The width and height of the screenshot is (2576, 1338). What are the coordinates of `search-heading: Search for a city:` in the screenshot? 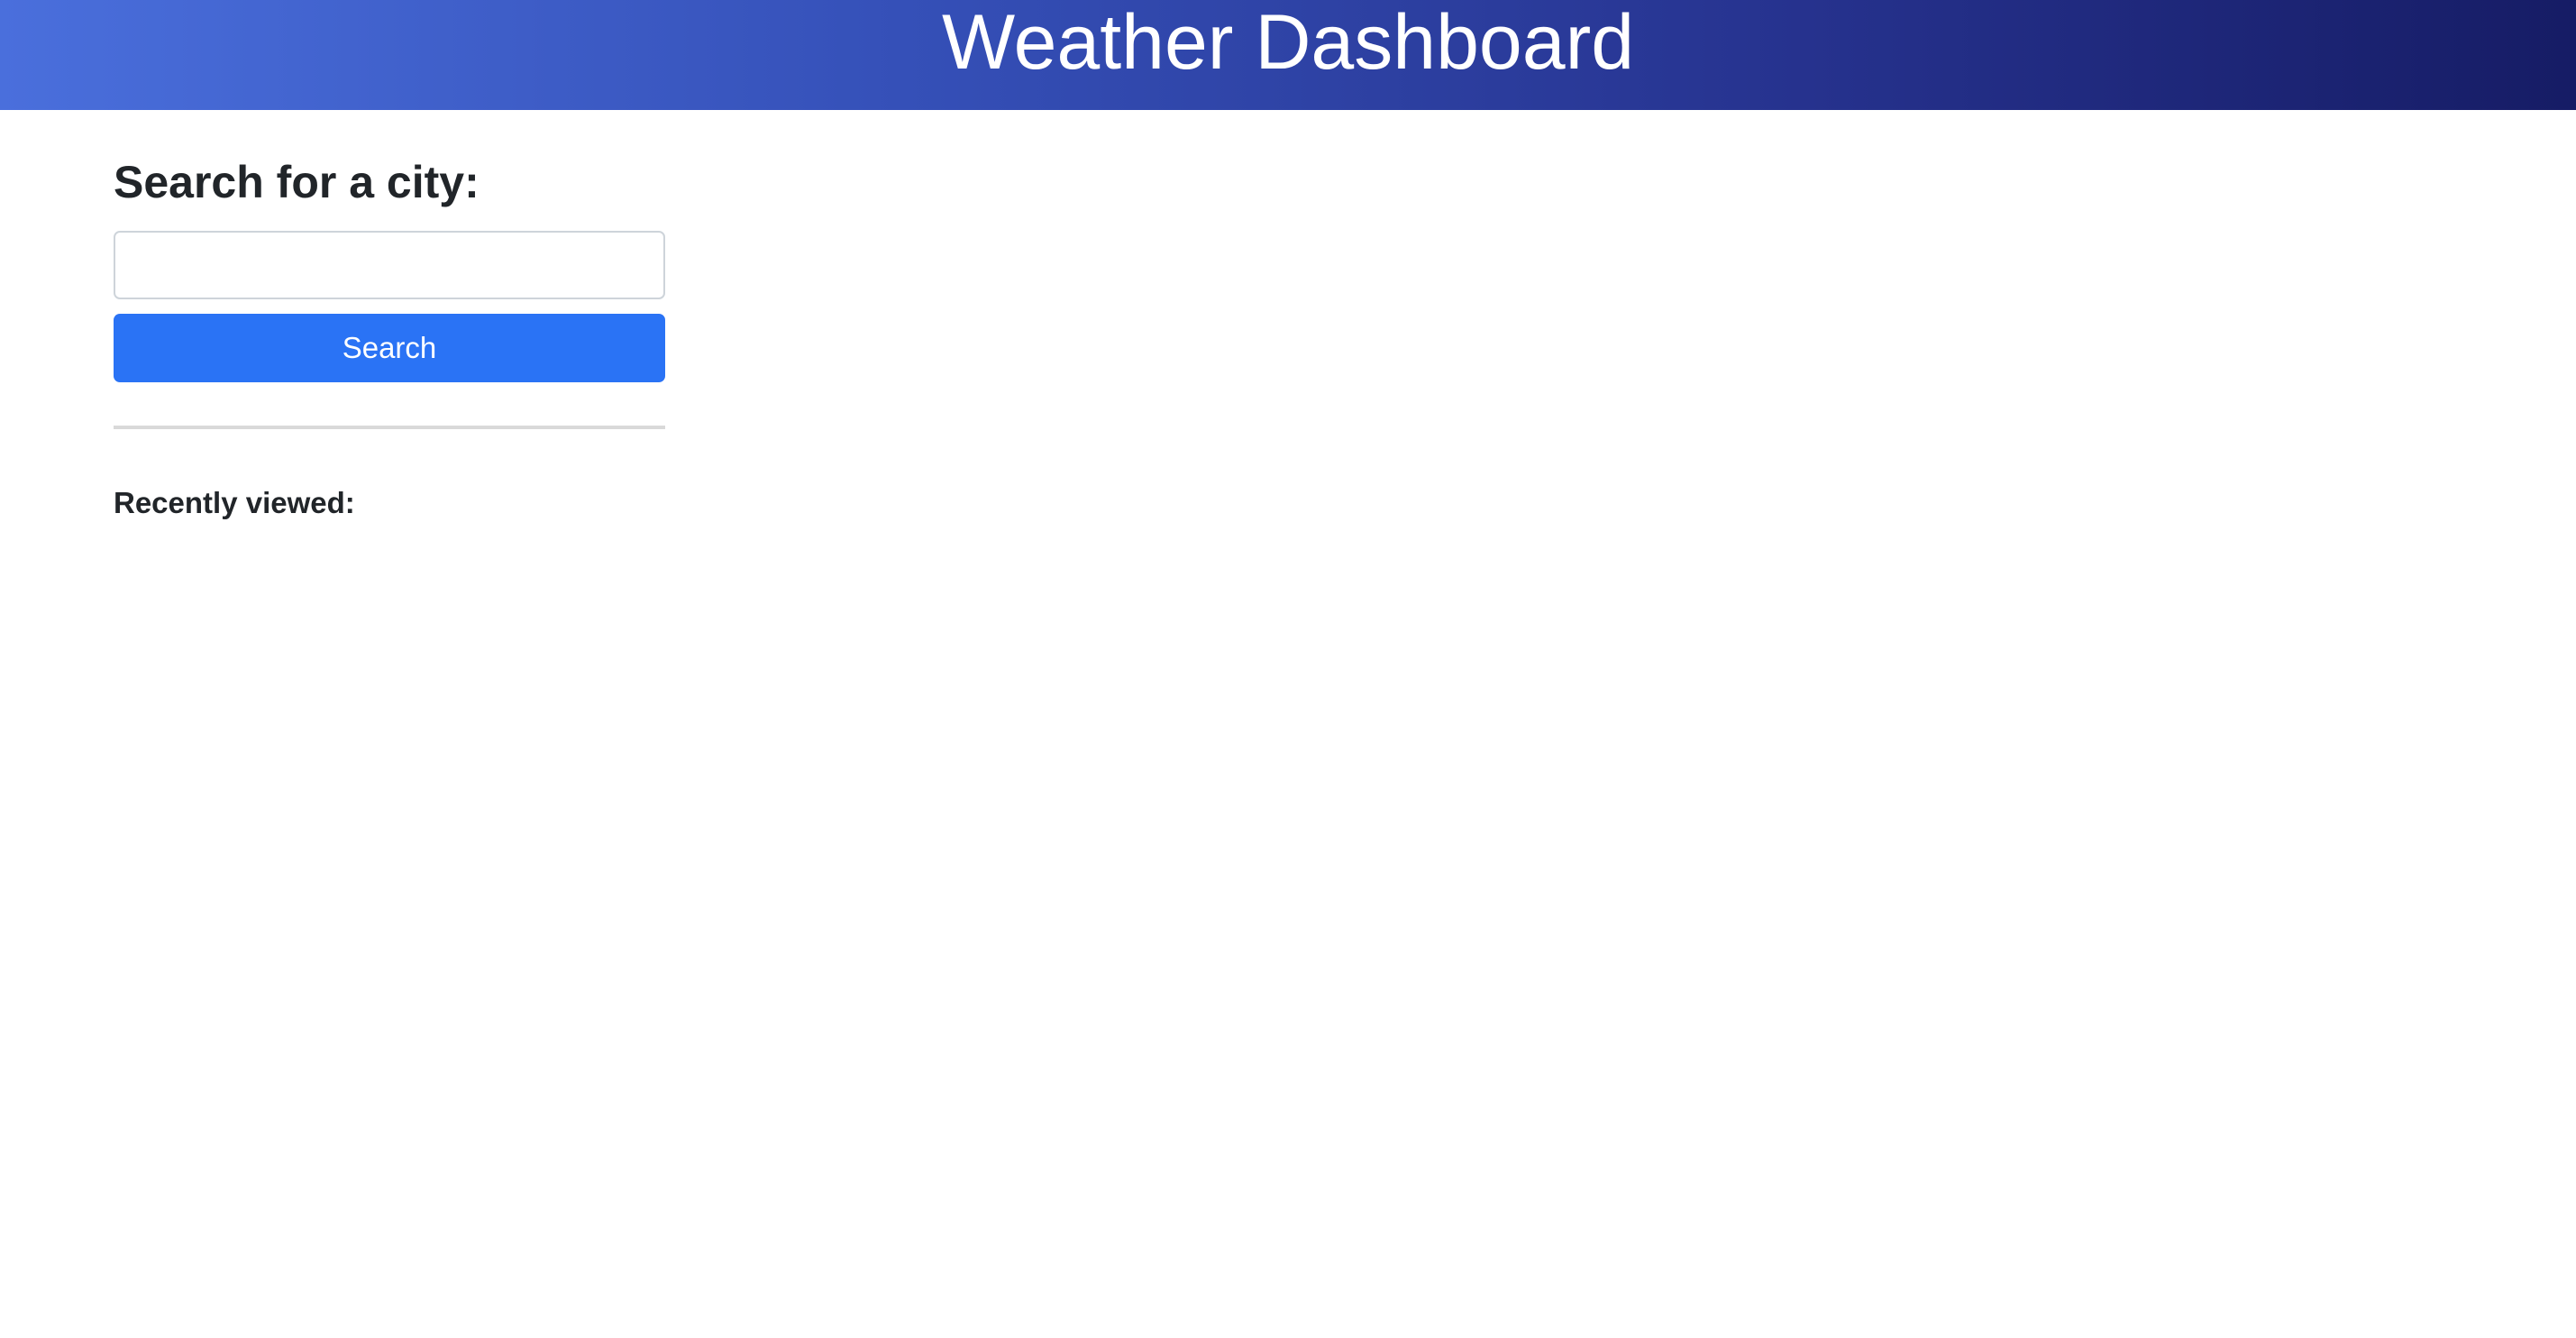 It's located at (297, 182).